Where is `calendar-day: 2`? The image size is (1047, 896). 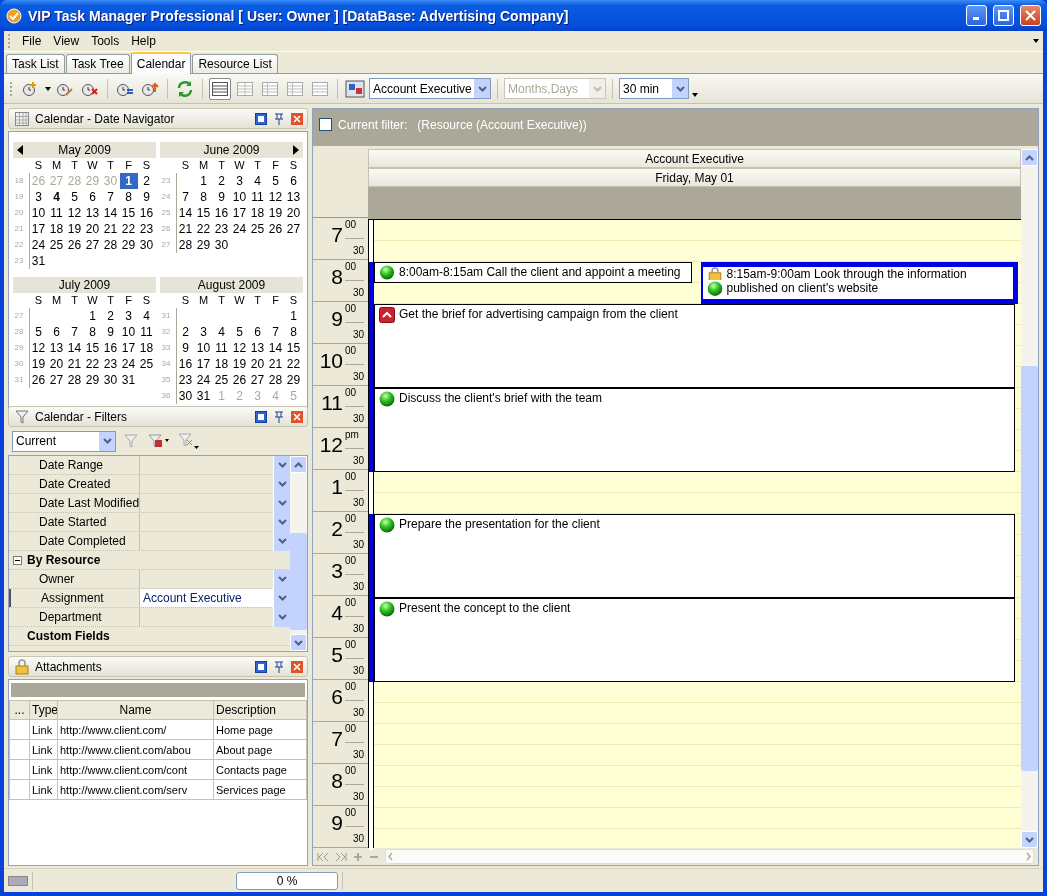 calendar-day: 2 is located at coordinates (185, 332).